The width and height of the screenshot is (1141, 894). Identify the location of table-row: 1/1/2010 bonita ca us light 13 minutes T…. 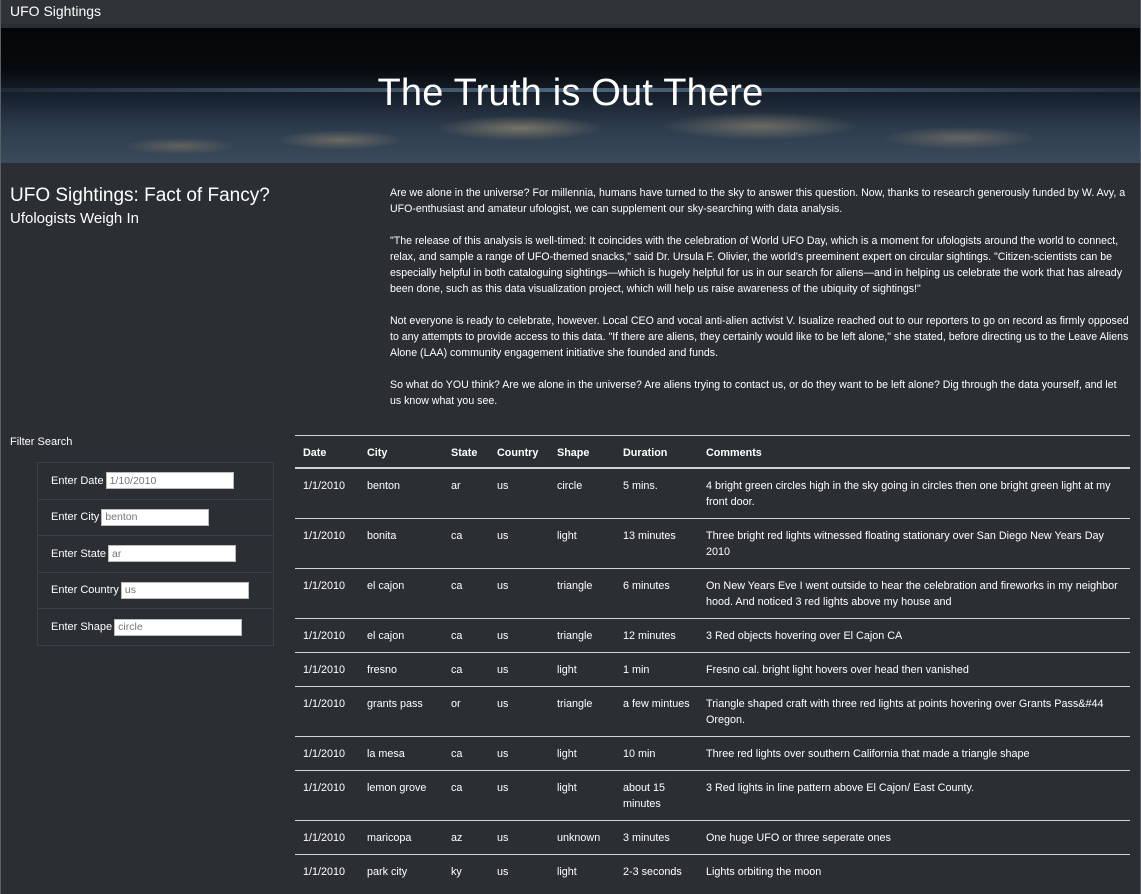
(712, 543).